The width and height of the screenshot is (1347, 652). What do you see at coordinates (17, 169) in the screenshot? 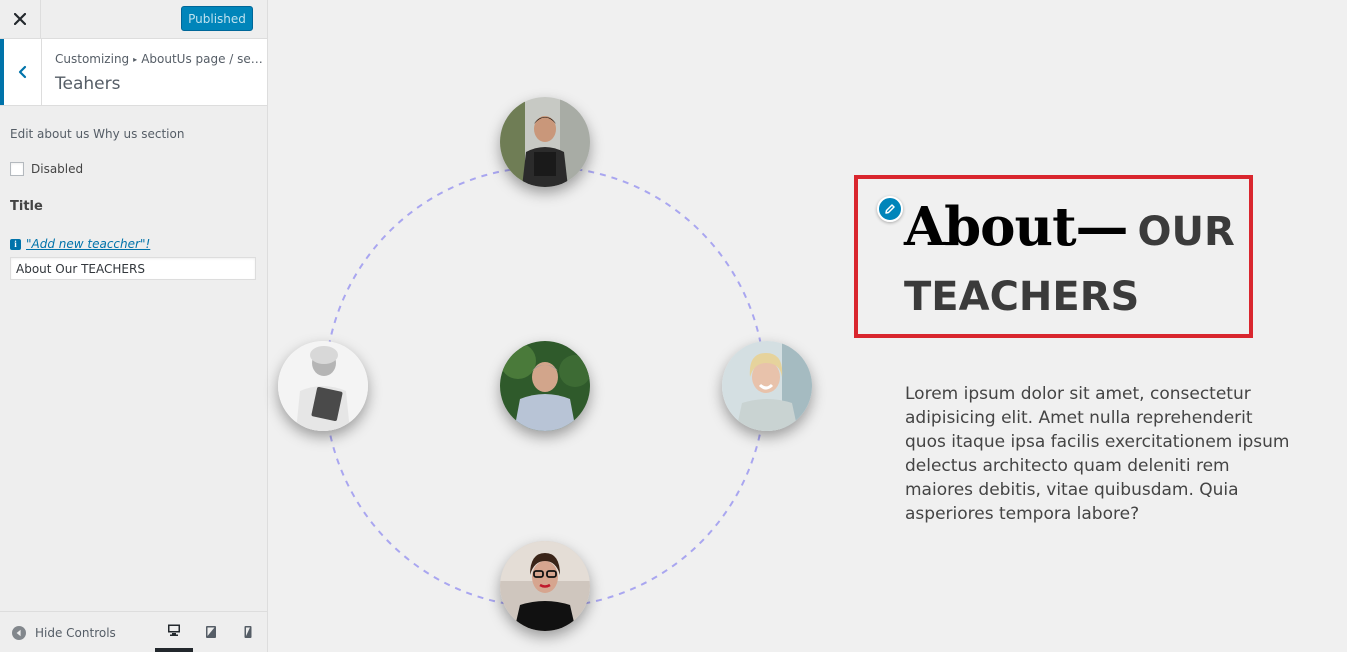
I see `disabled-checkbox` at bounding box center [17, 169].